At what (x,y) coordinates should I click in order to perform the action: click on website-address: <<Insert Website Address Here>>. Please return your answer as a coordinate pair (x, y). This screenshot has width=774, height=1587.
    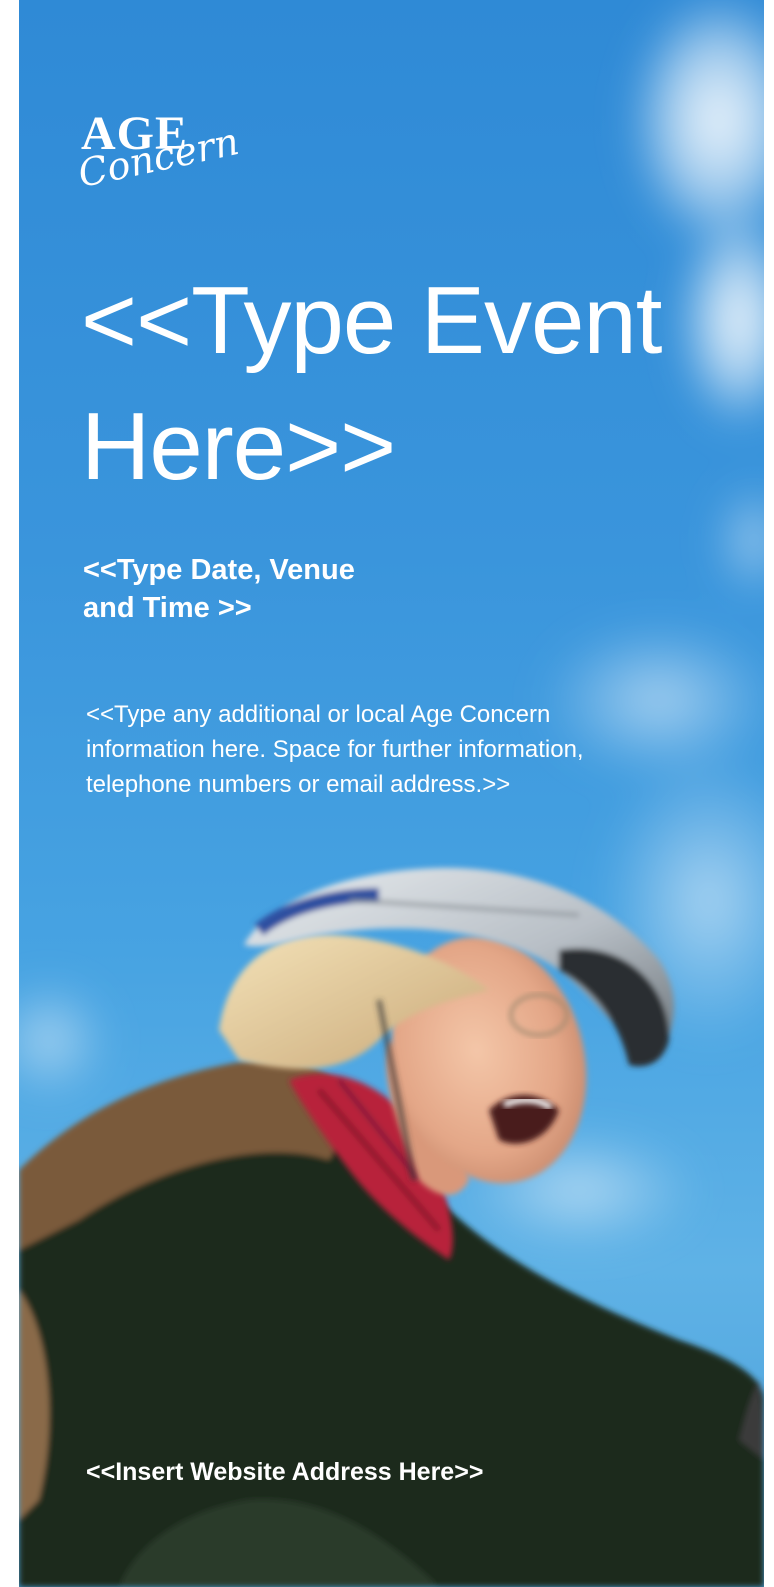
    Looking at the image, I should click on (285, 1472).